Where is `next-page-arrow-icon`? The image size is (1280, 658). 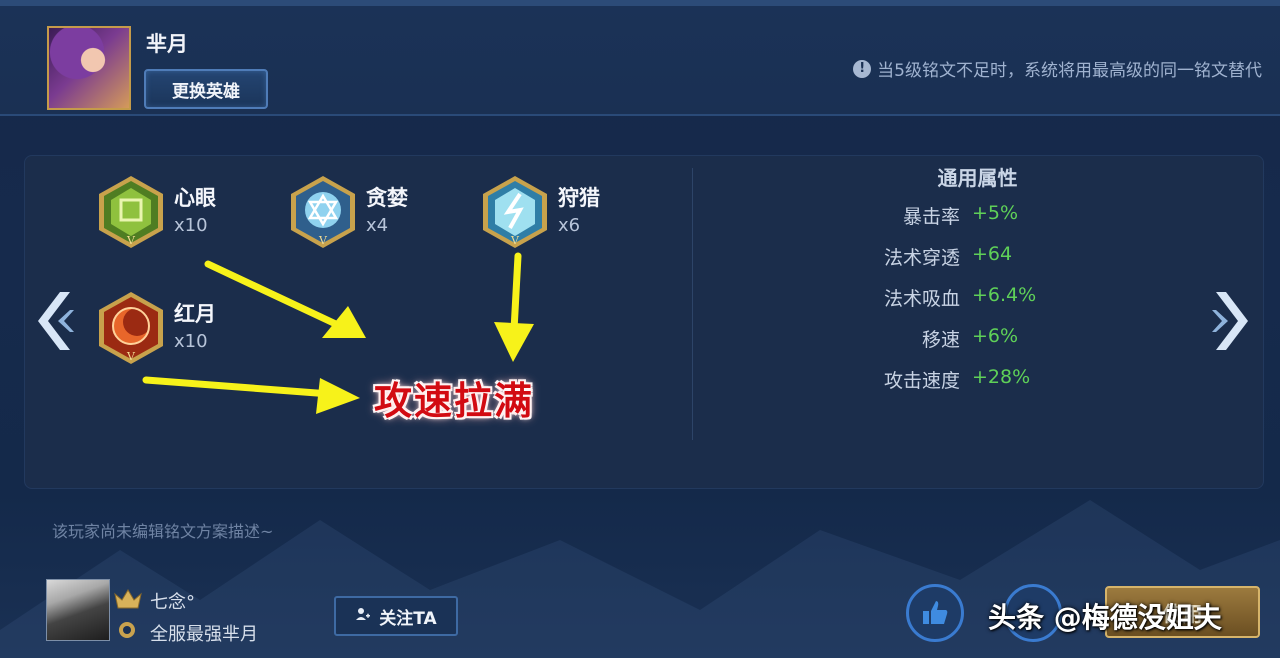 next-page-arrow-icon is located at coordinates (1233, 321).